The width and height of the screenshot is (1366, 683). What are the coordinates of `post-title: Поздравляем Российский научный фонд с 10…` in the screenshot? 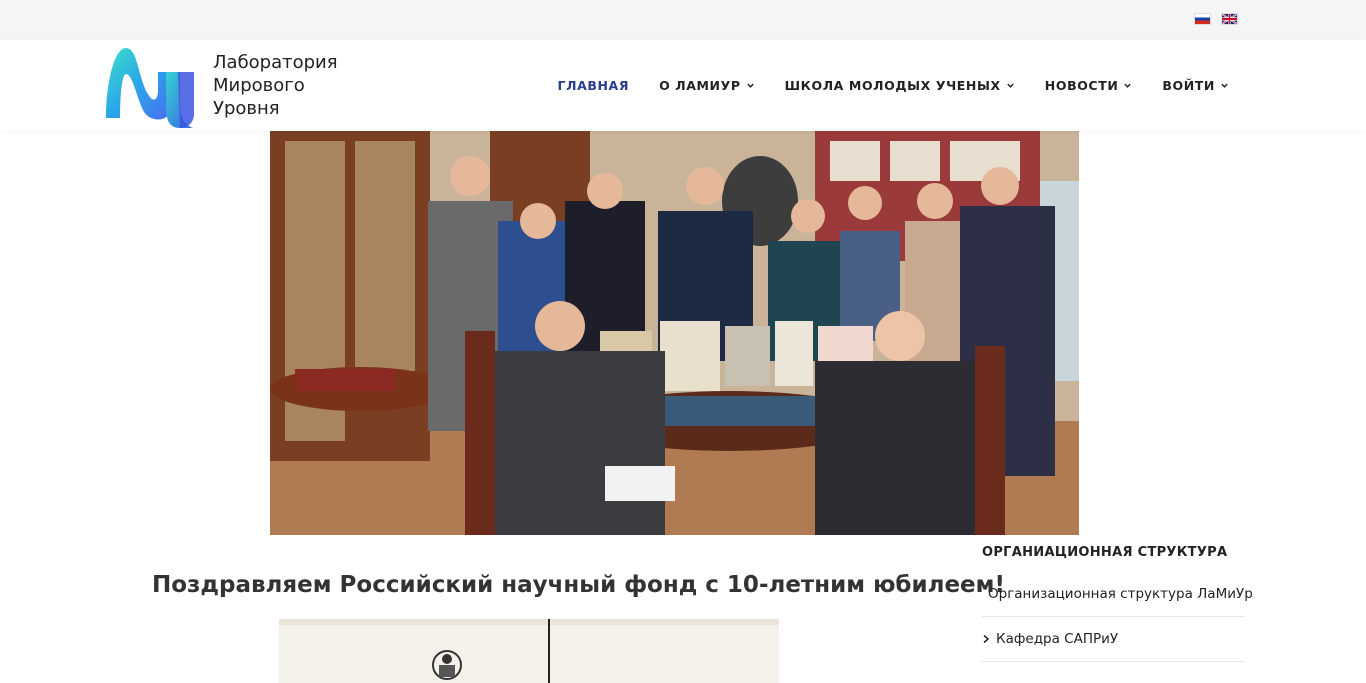 It's located at (578, 585).